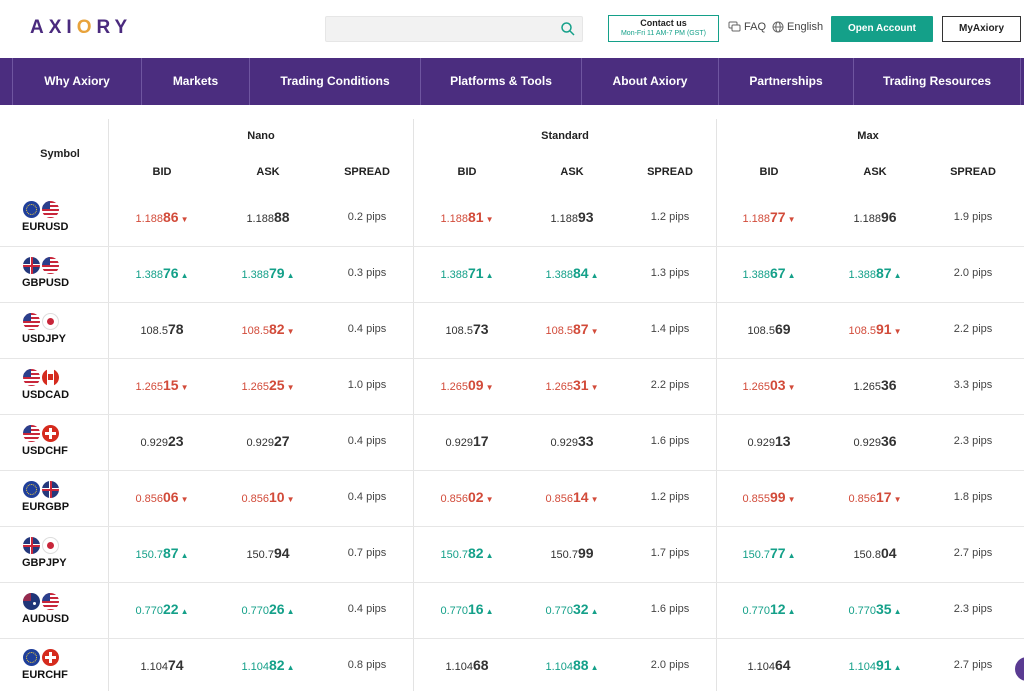 The width and height of the screenshot is (1024, 691). What do you see at coordinates (572, 497) in the screenshot?
I see `ask-cell: 0.85614 ▼` at bounding box center [572, 497].